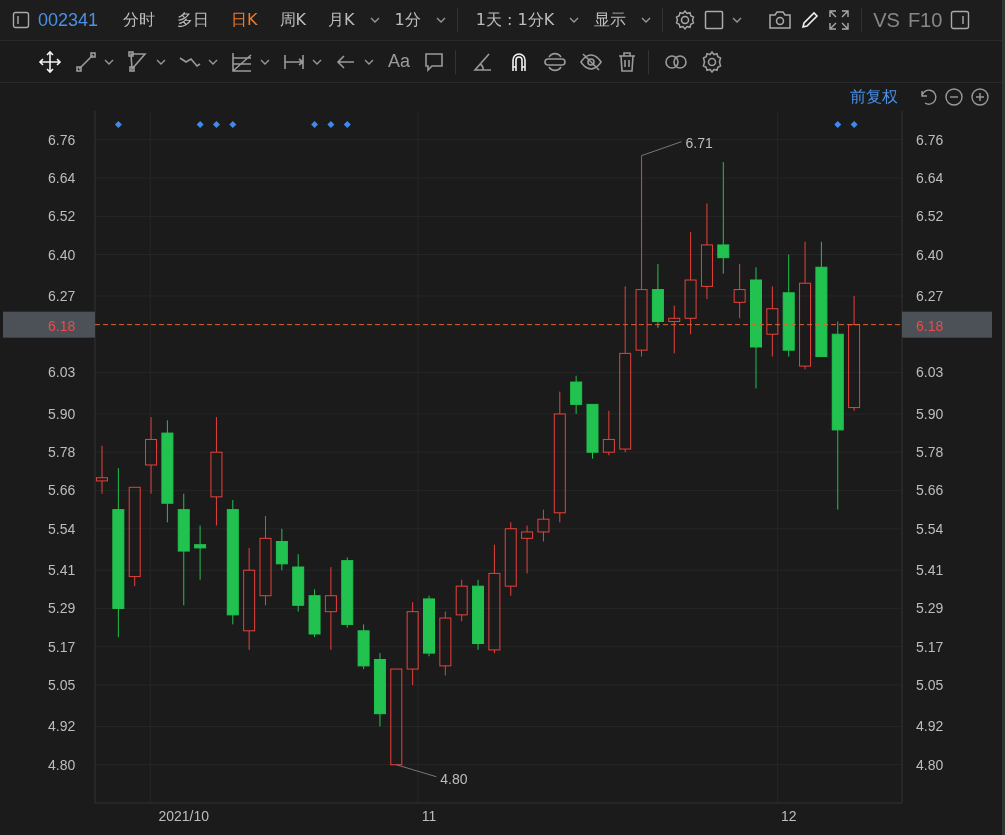  I want to click on pencil-icon, so click(810, 20).